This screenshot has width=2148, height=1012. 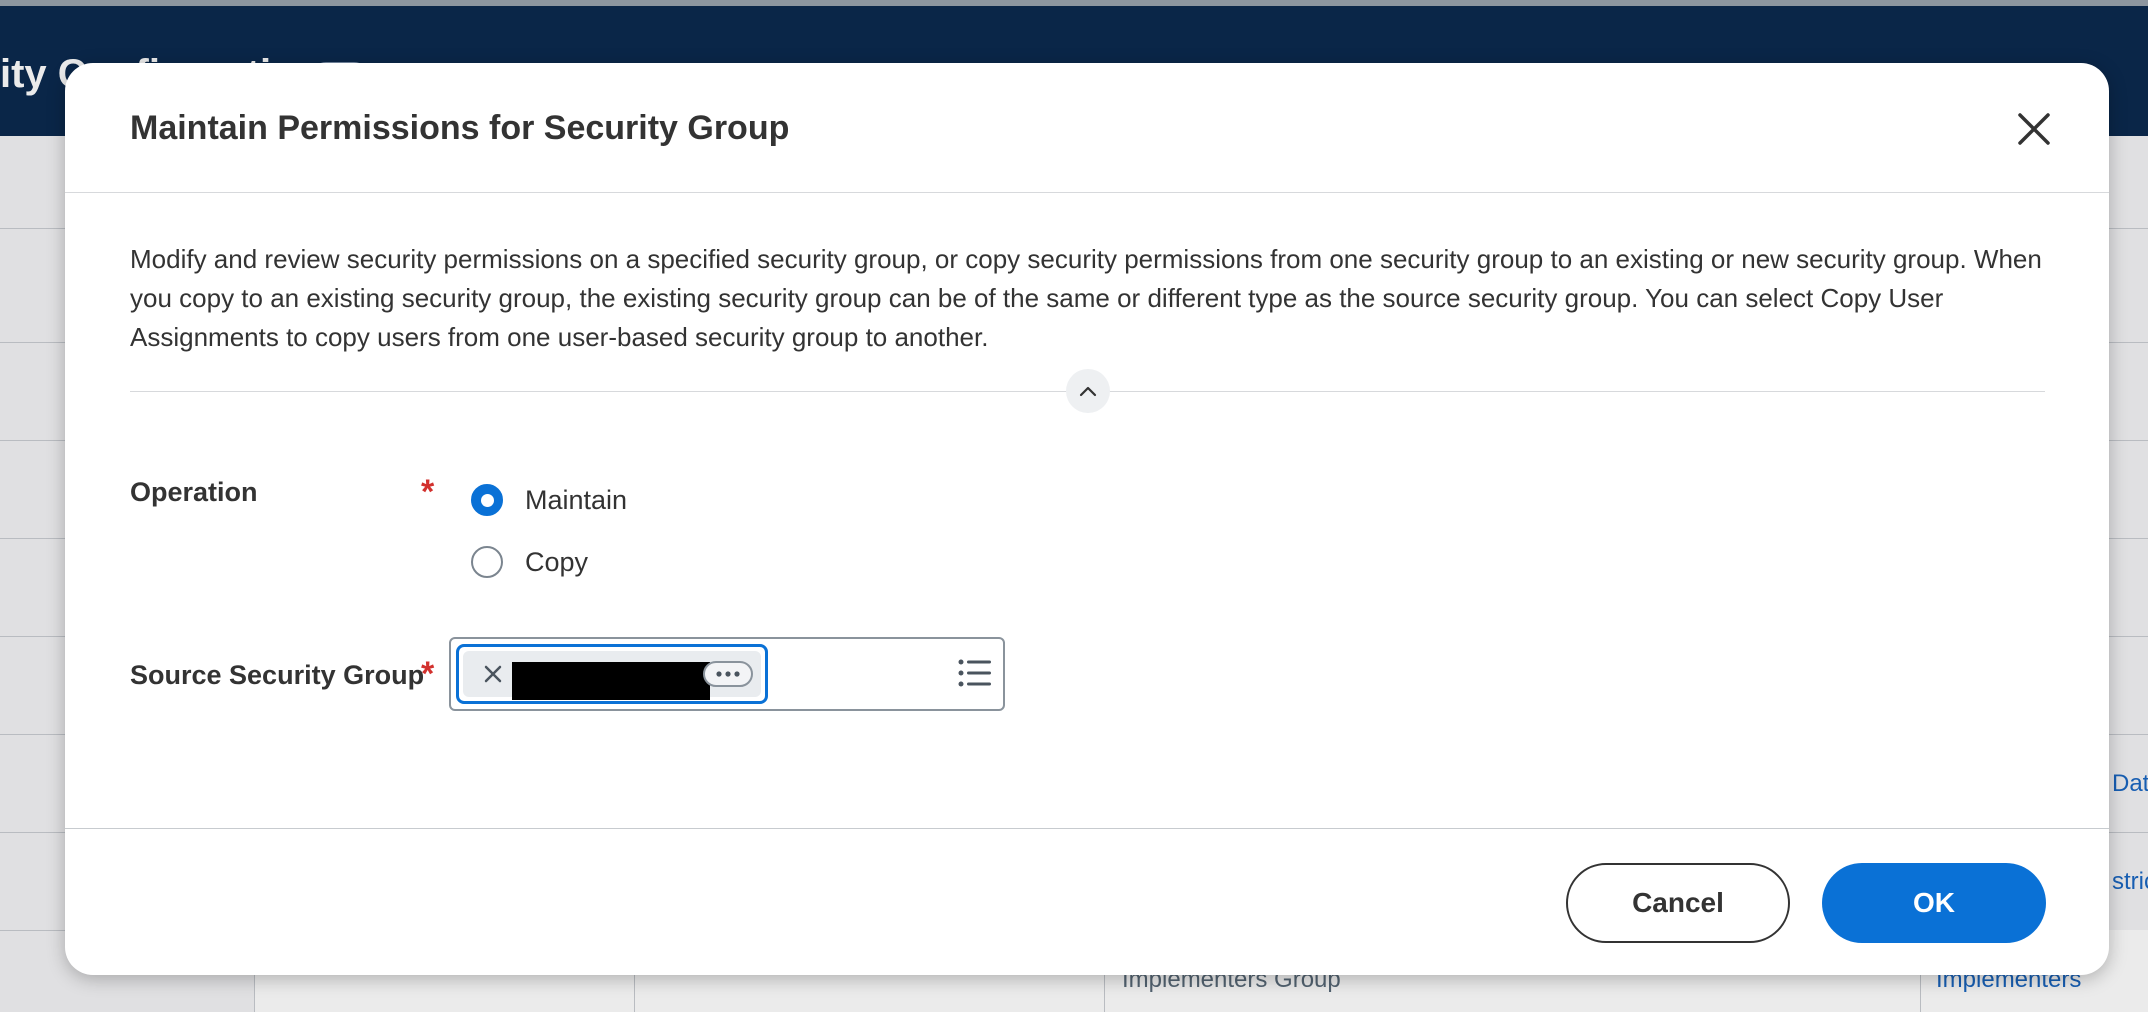 I want to click on redacted-value, so click(x=611, y=681).